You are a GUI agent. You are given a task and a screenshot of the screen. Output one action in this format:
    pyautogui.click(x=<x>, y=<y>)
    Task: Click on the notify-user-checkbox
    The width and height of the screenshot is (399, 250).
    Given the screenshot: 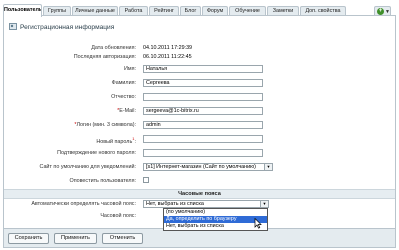 What is the action you would take?
    pyautogui.click(x=146, y=180)
    